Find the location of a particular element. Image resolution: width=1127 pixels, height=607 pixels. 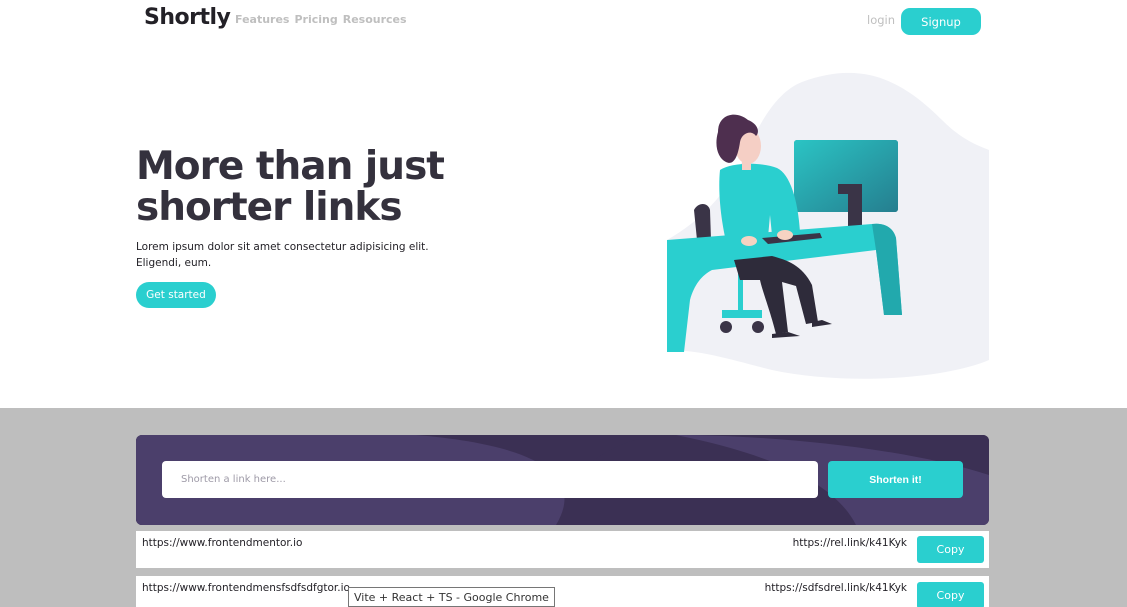

get-started-button: Get started is located at coordinates (176, 295).